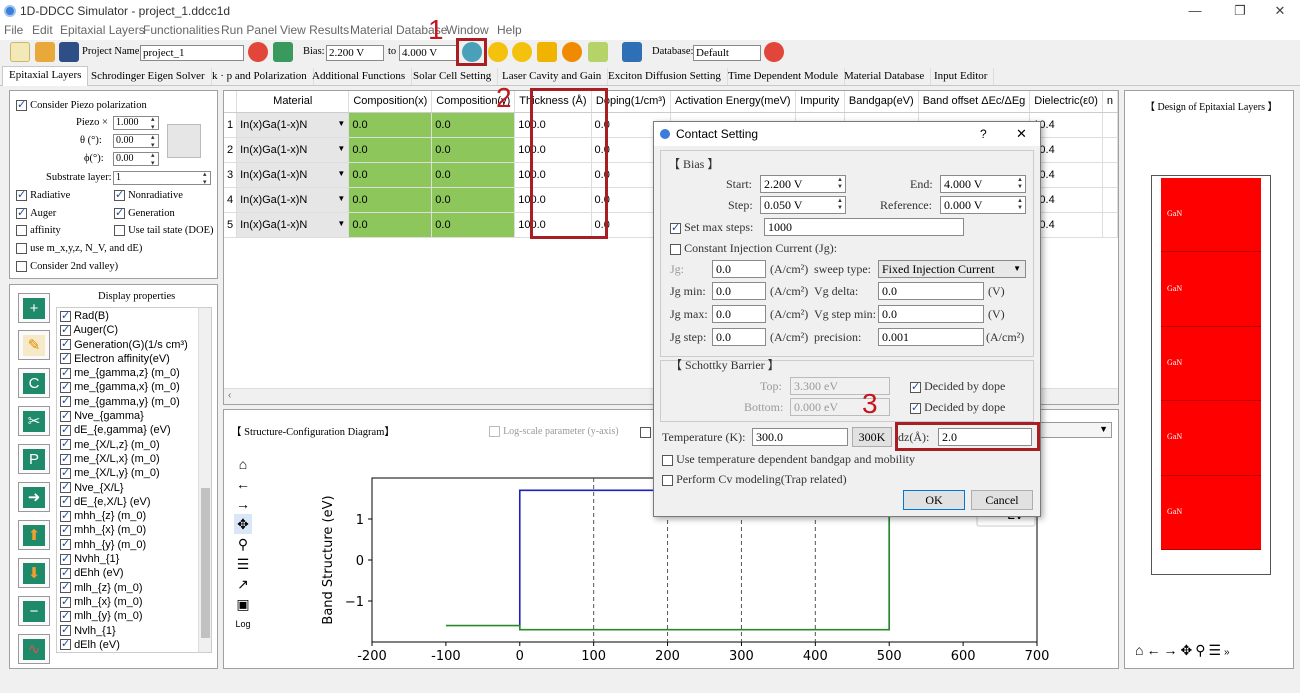  I want to click on save-icon, so click(69, 52).